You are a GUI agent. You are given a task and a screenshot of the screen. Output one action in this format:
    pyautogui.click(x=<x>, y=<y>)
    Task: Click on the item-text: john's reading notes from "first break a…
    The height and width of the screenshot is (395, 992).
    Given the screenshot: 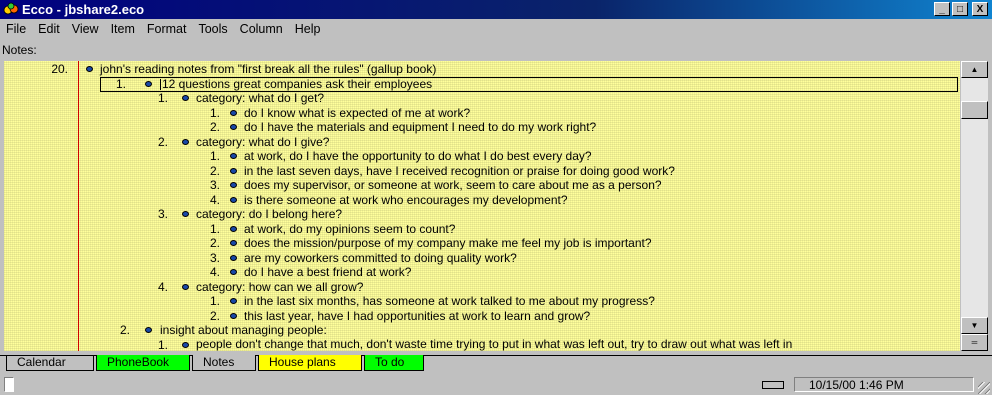 What is the action you would take?
    pyautogui.click(x=268, y=69)
    